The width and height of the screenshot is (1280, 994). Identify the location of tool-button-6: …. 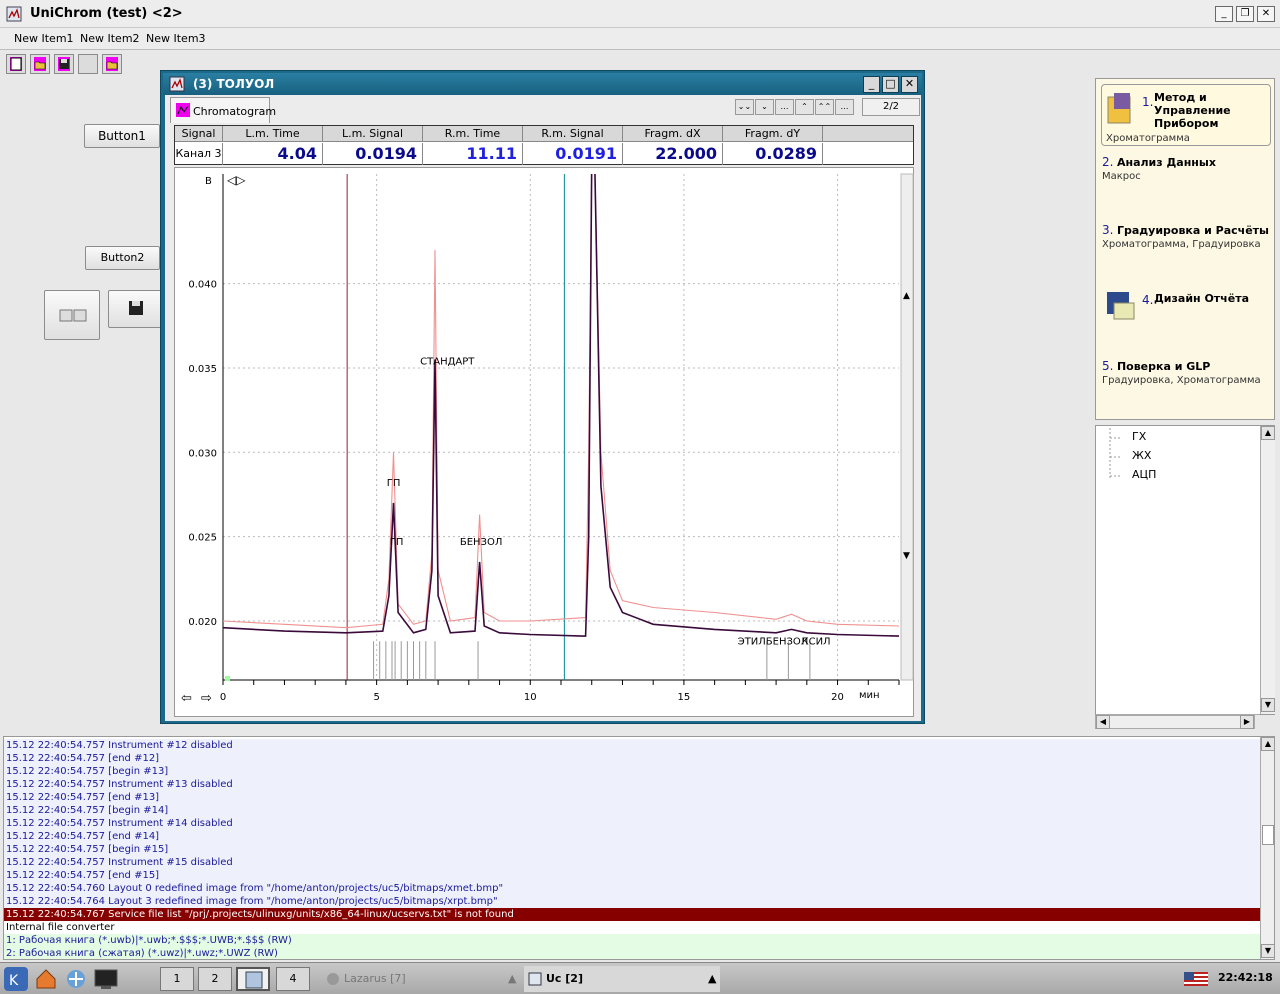
(844, 107).